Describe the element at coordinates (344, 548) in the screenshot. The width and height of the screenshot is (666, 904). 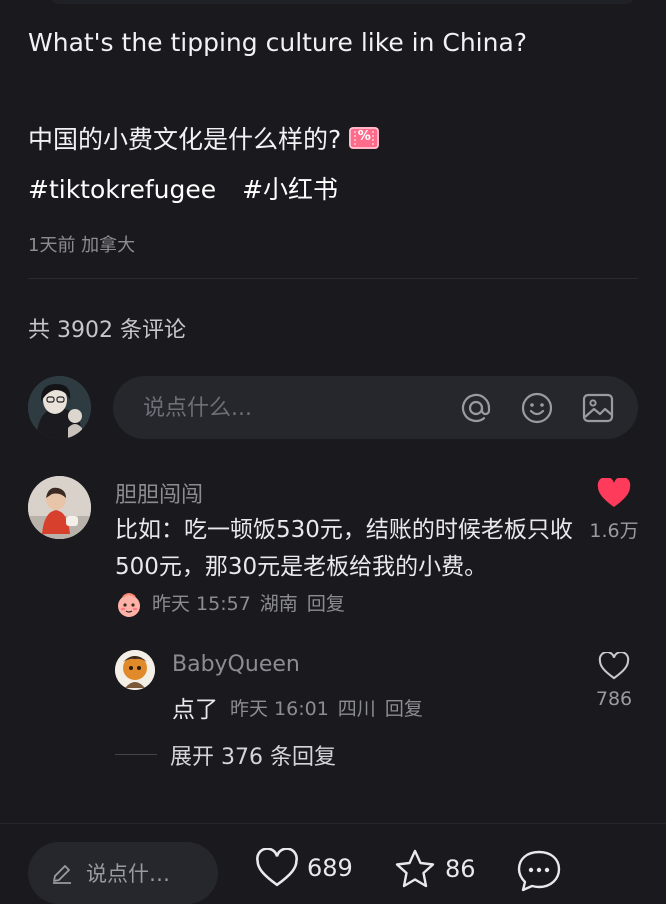
I see `comment-text: 比如：吃一顿饭530元，结账的时候老板只收500元，那30元是老板给我的小费。` at that location.